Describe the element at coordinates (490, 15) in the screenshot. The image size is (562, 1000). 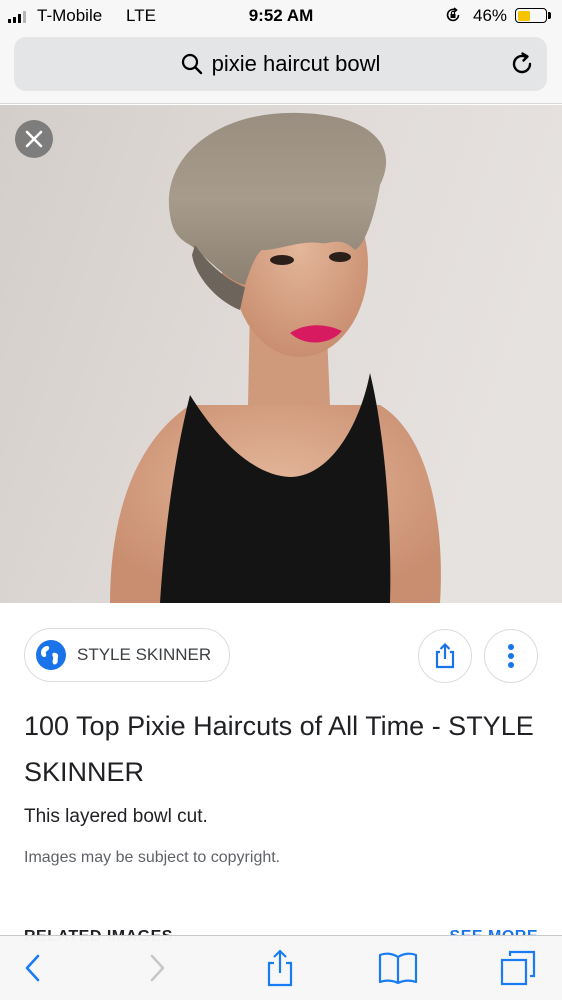
I see `battery-percent: 46%` at that location.